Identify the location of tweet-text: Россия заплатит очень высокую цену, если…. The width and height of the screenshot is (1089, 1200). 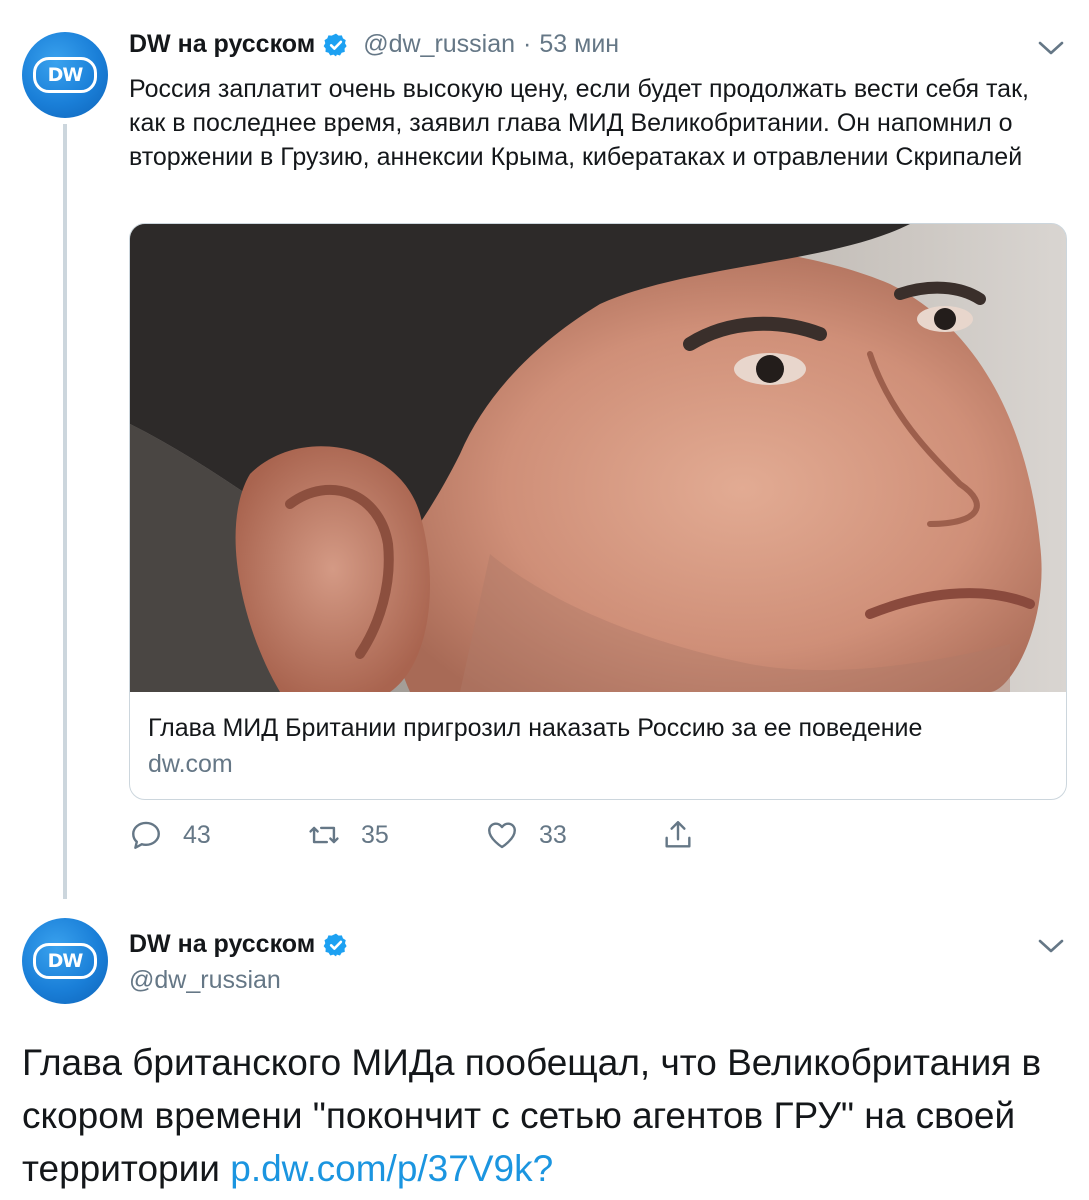
(579, 123).